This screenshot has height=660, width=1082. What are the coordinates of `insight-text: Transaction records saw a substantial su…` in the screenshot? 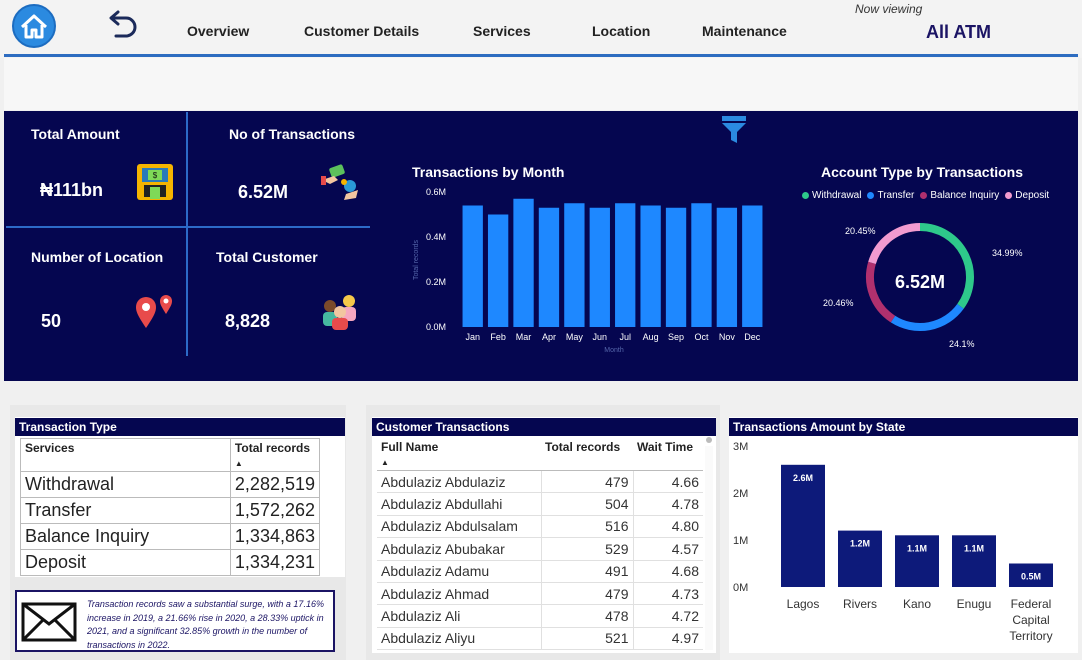 It's located at (205, 624).